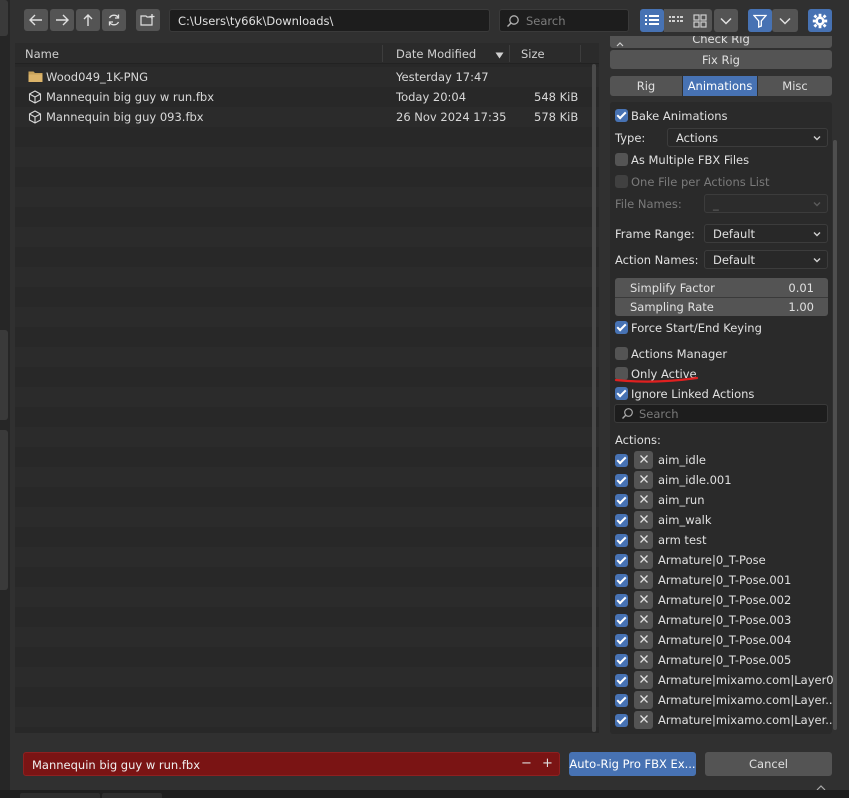 The image size is (849, 798). What do you see at coordinates (720, 86) in the screenshot?
I see `tab-animations: Animations` at bounding box center [720, 86].